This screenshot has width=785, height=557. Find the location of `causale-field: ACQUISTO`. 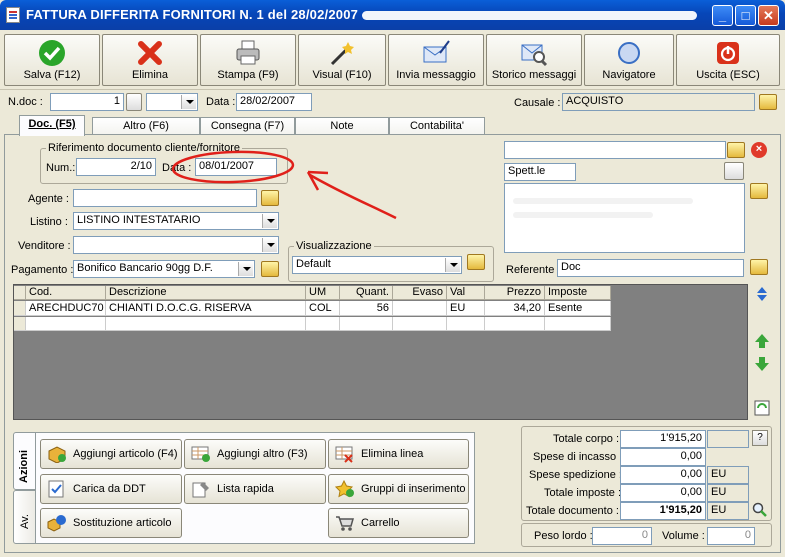

causale-field: ACQUISTO is located at coordinates (658, 102).